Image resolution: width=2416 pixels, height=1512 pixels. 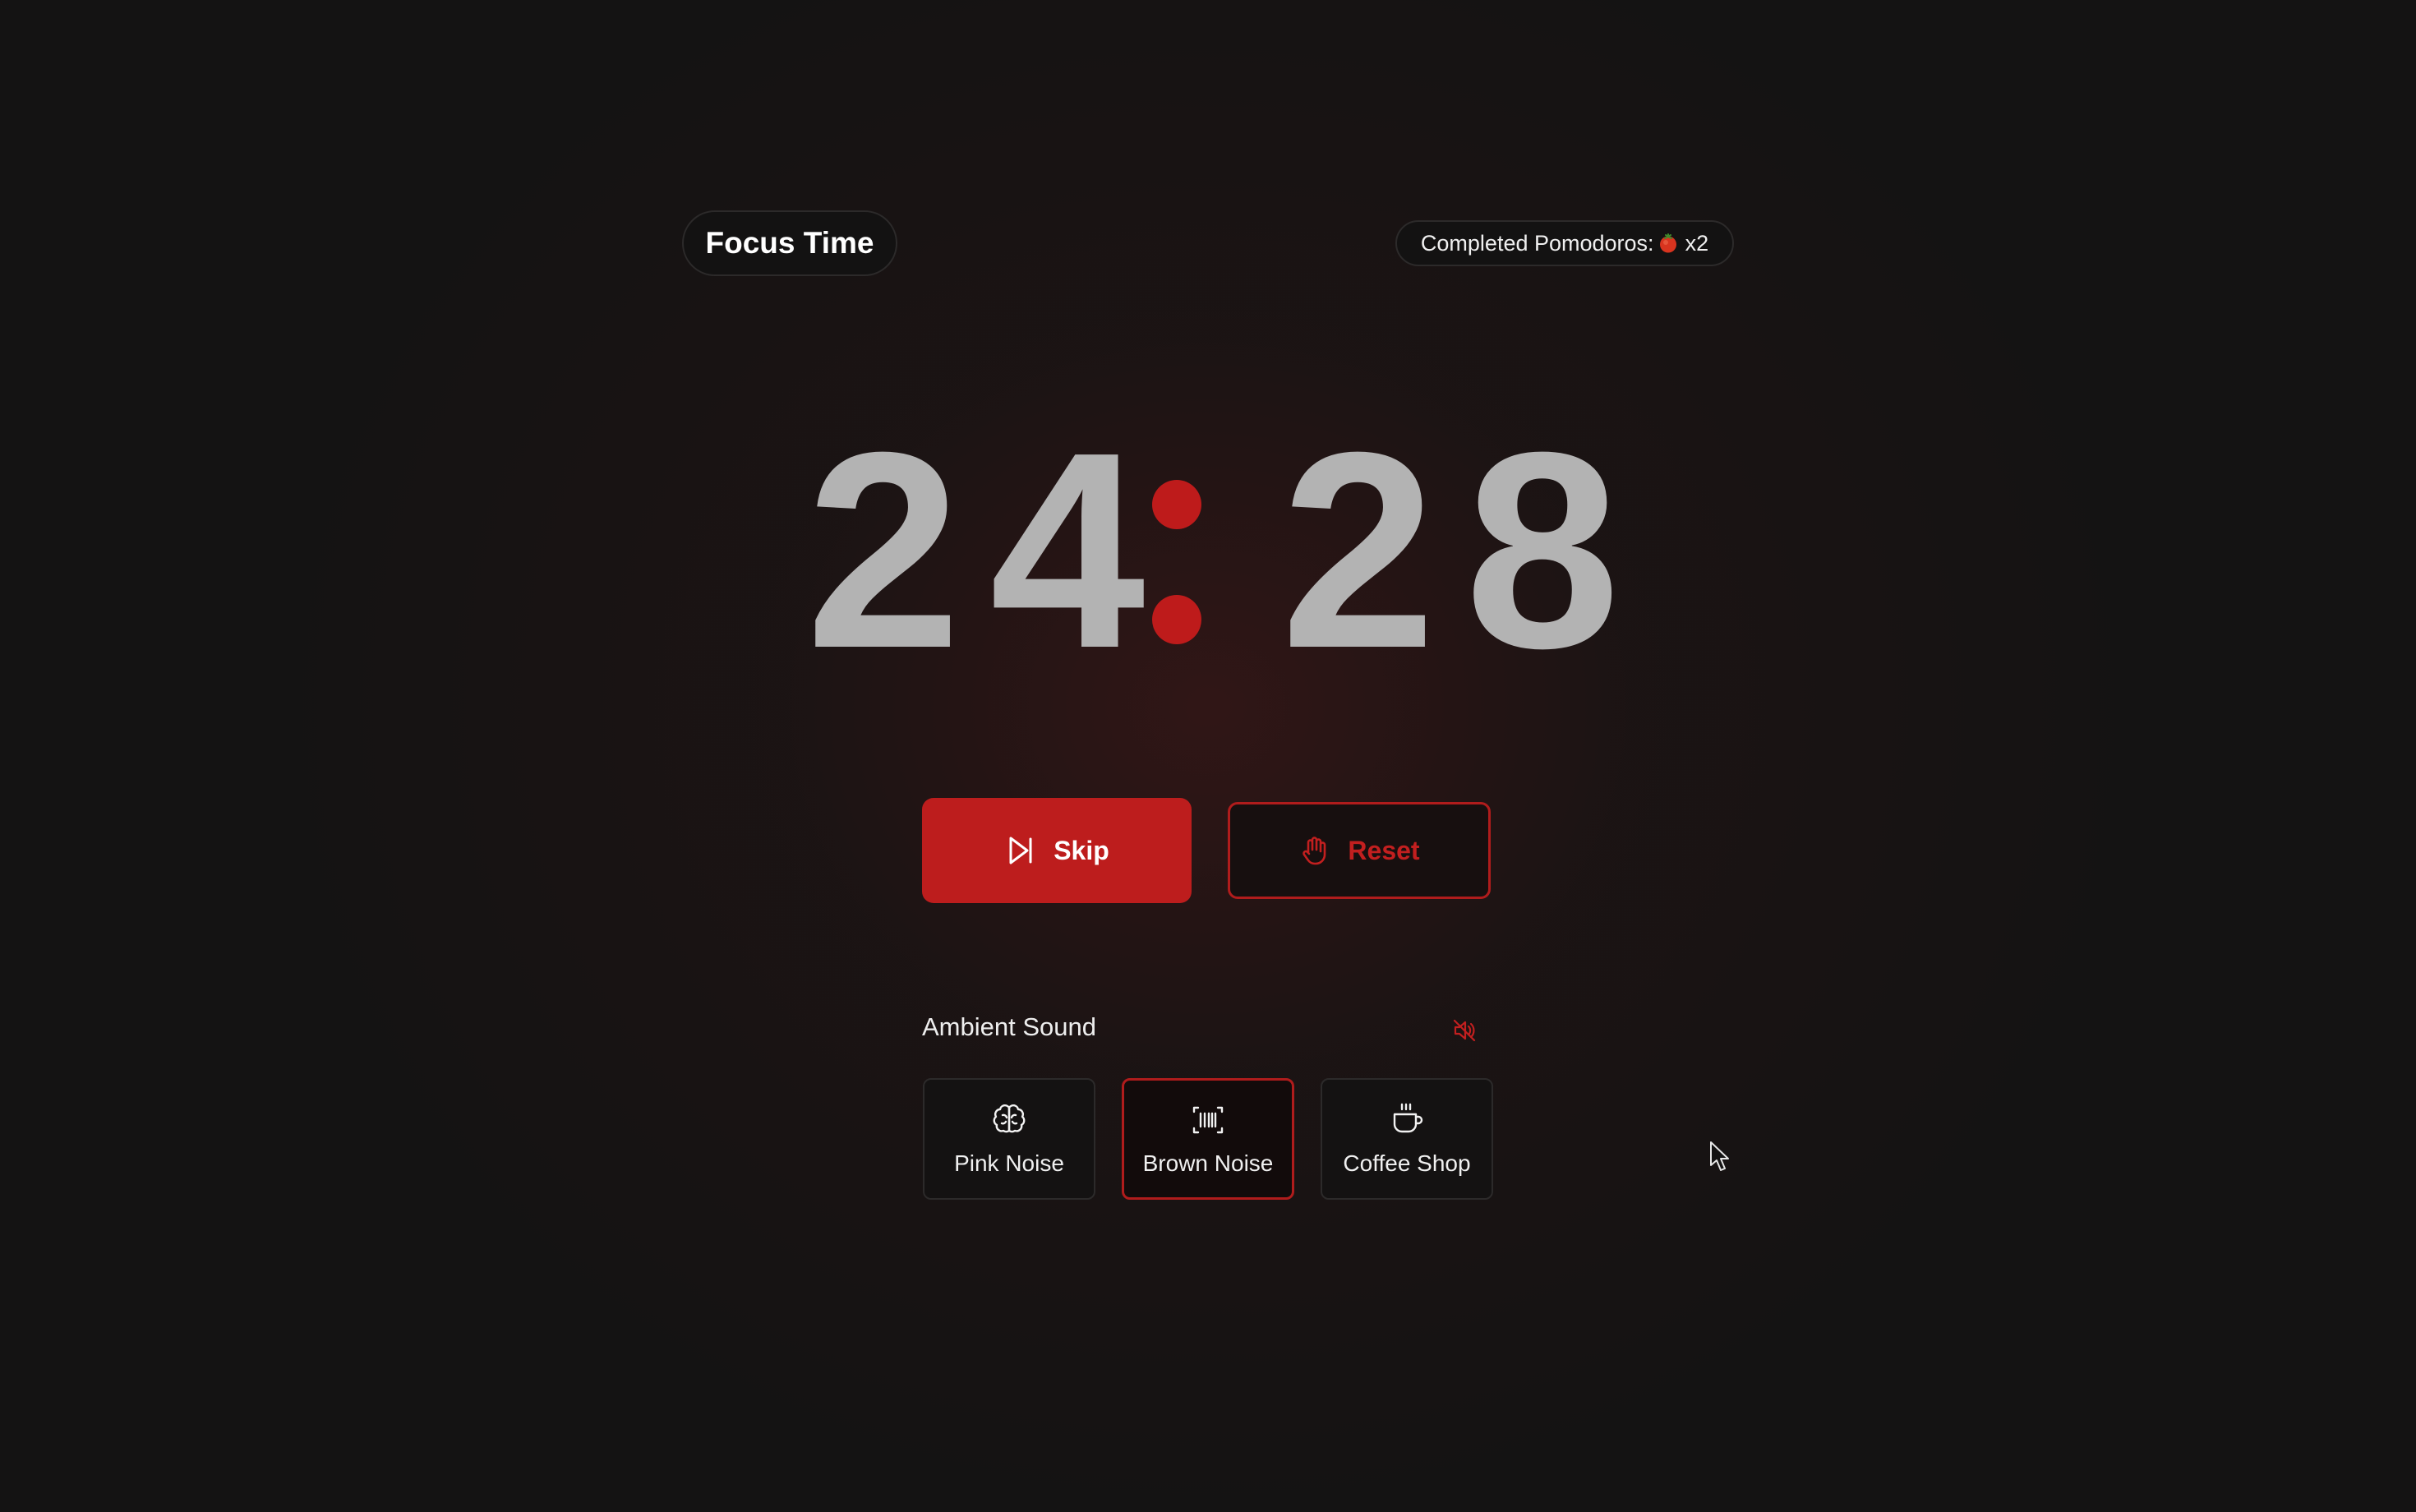 What do you see at coordinates (1009, 1027) in the screenshot?
I see `ambient-sound-label: Ambient Sound` at bounding box center [1009, 1027].